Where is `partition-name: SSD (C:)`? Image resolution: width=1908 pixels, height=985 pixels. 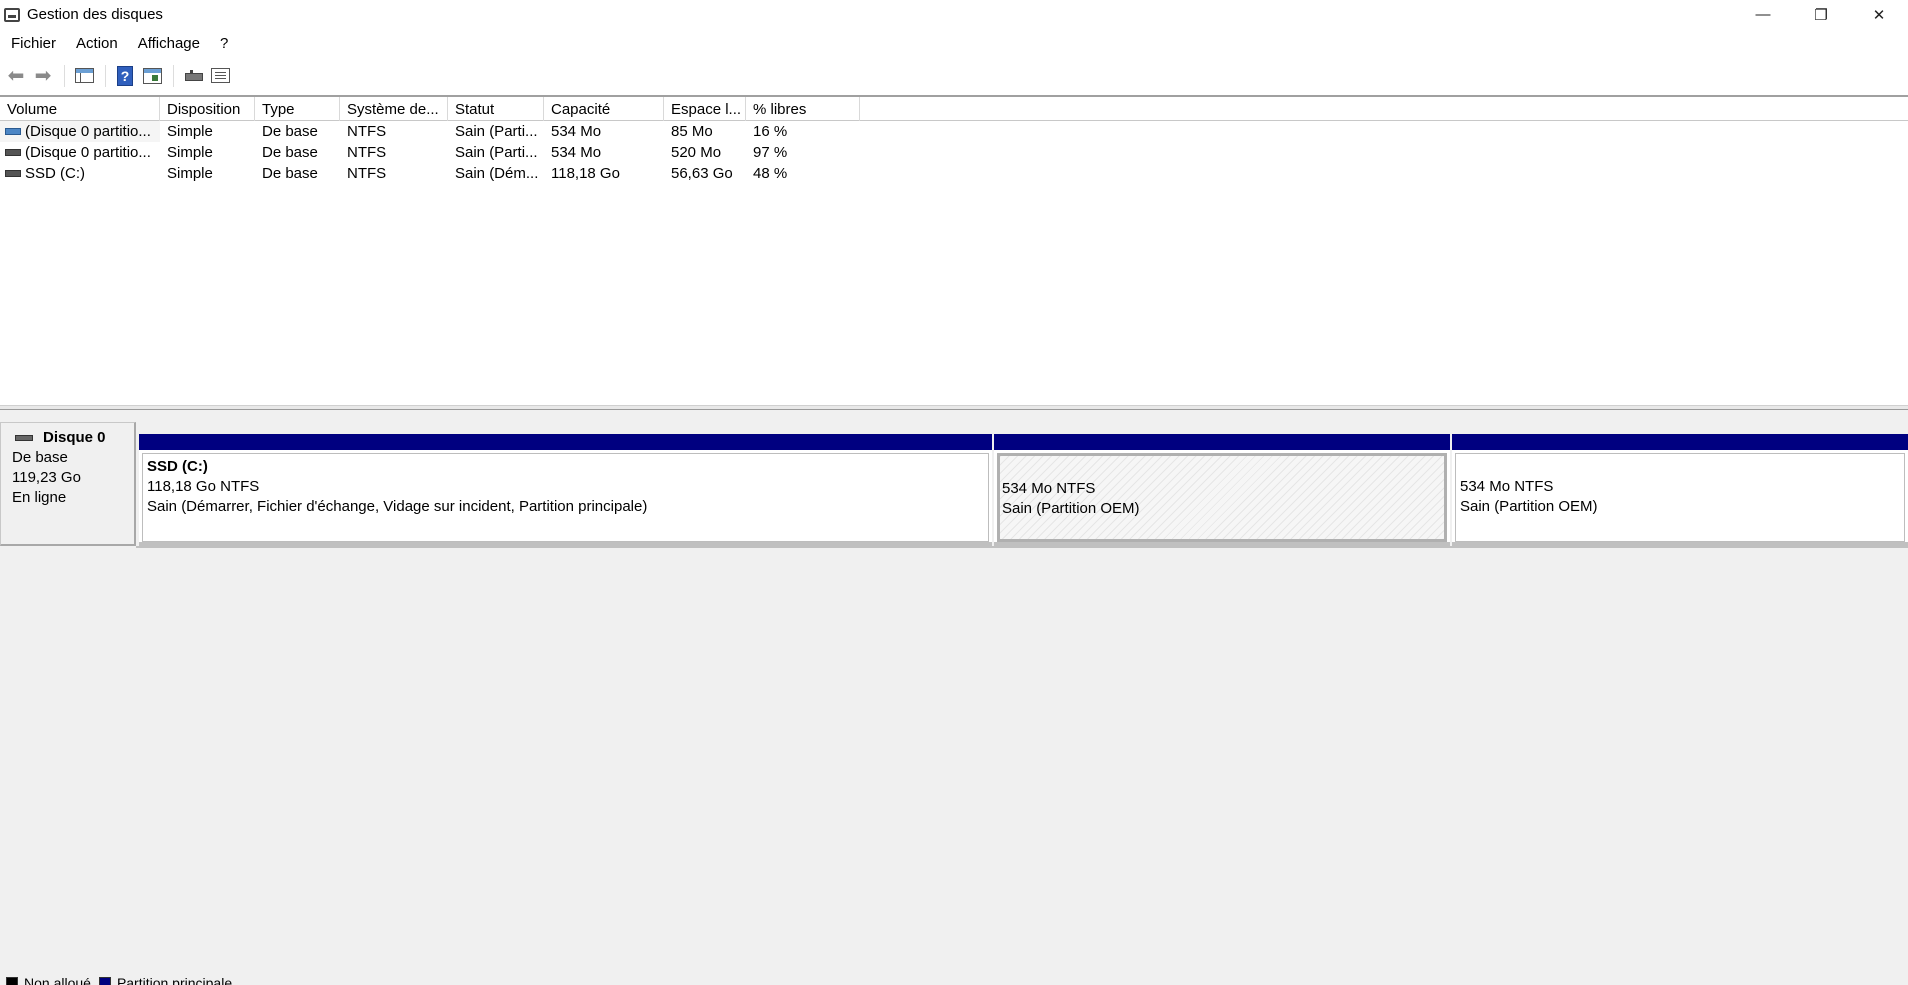
partition-name: SSD (C:) is located at coordinates (177, 466).